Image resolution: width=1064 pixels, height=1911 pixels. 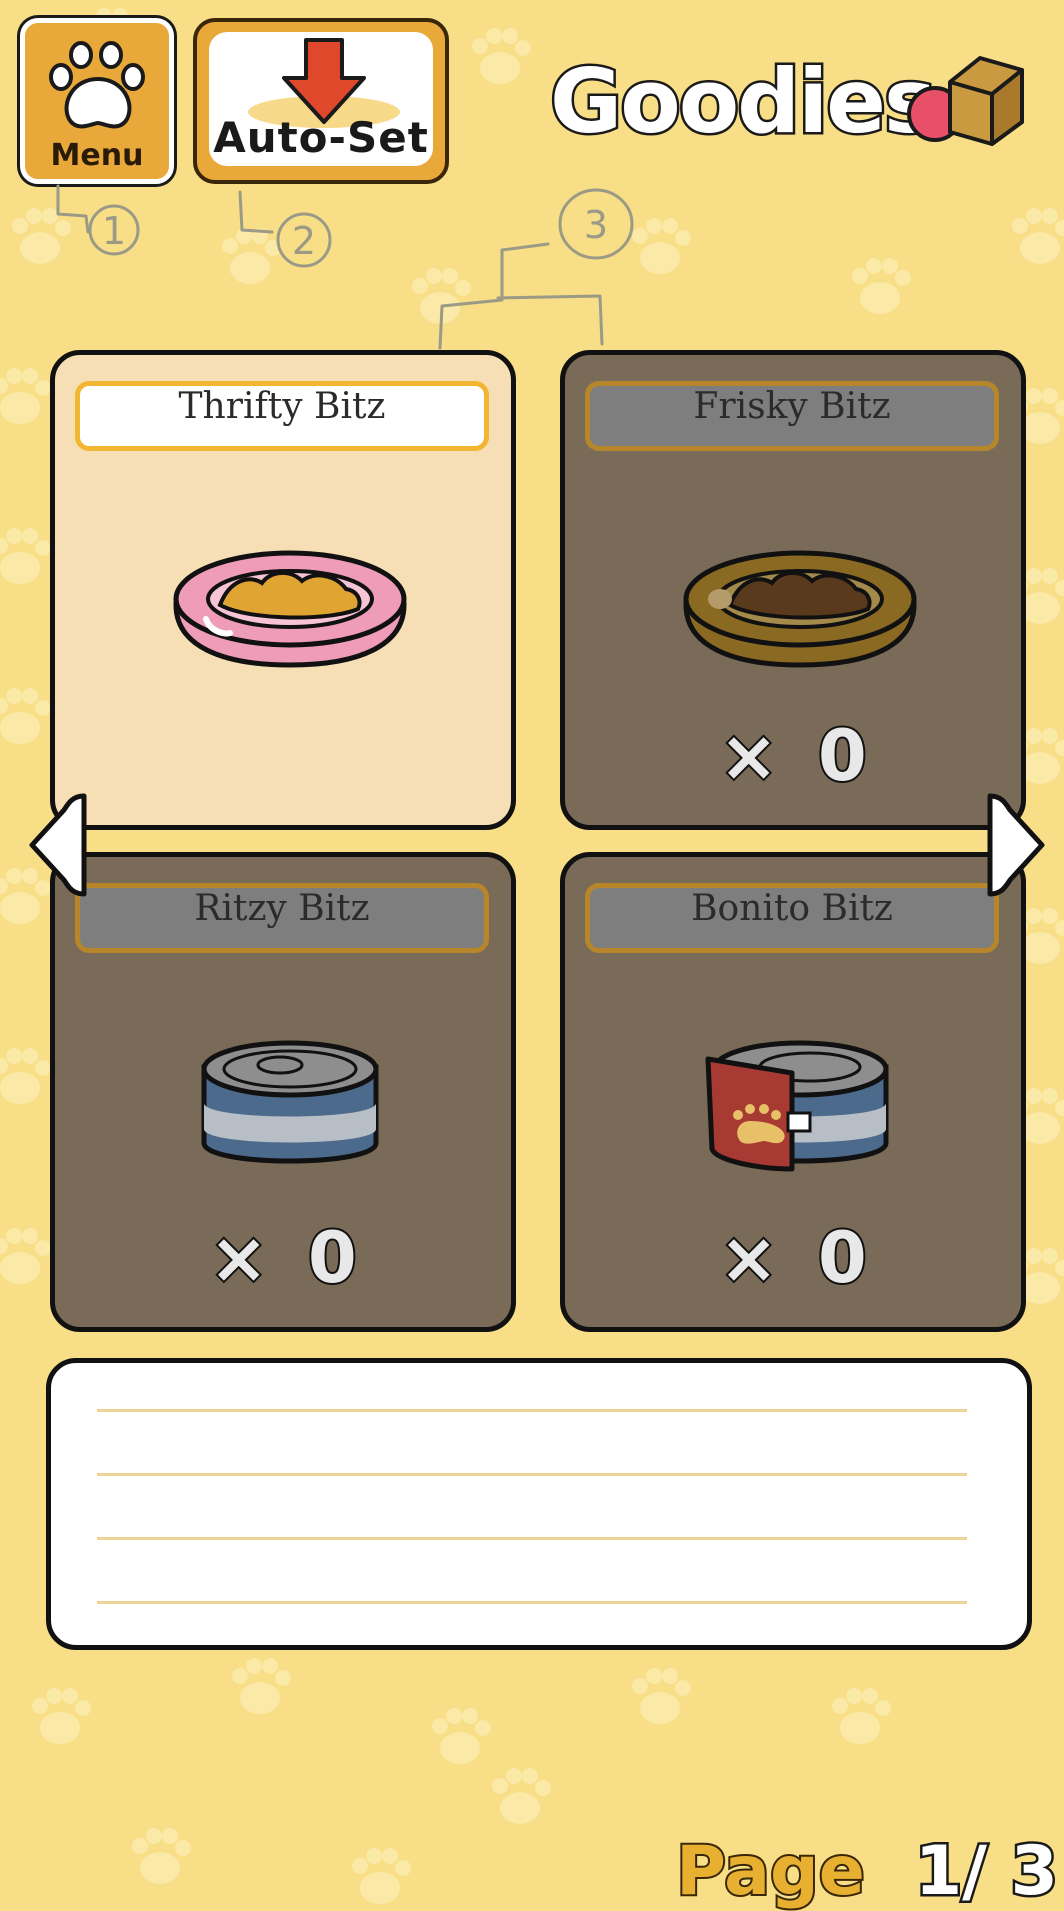 I want to click on card-name: Bonito Bitz, so click(x=792, y=918).